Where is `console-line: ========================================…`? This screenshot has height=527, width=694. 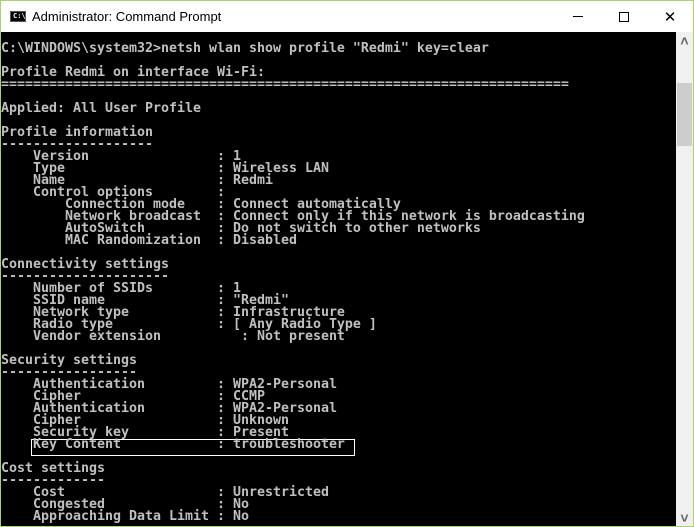
console-line: ========================================… is located at coordinates (285, 84).